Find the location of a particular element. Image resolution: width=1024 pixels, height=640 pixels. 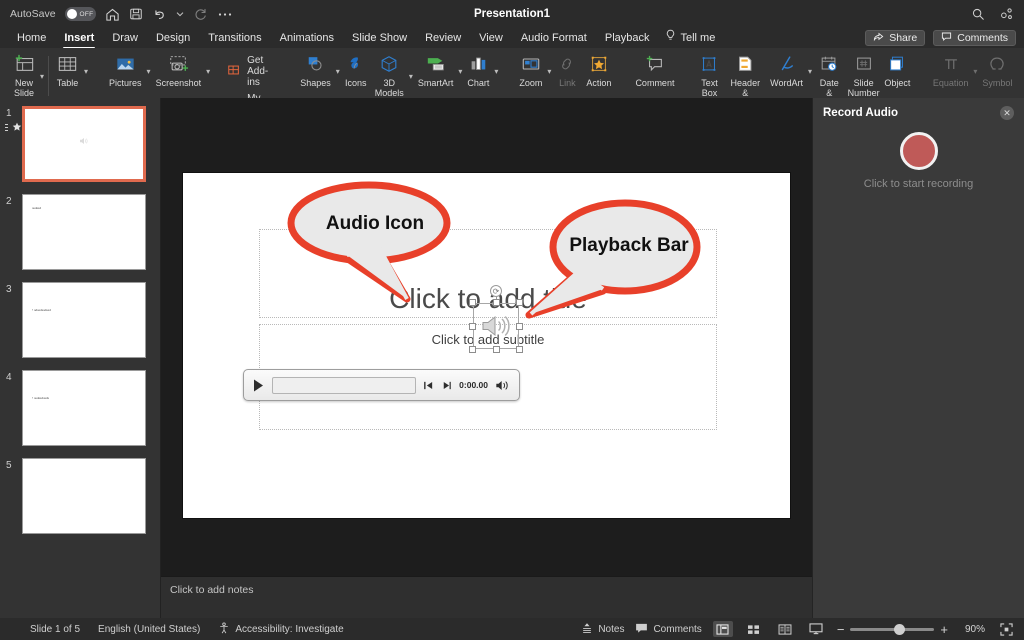

tab-view: View is located at coordinates (491, 38).